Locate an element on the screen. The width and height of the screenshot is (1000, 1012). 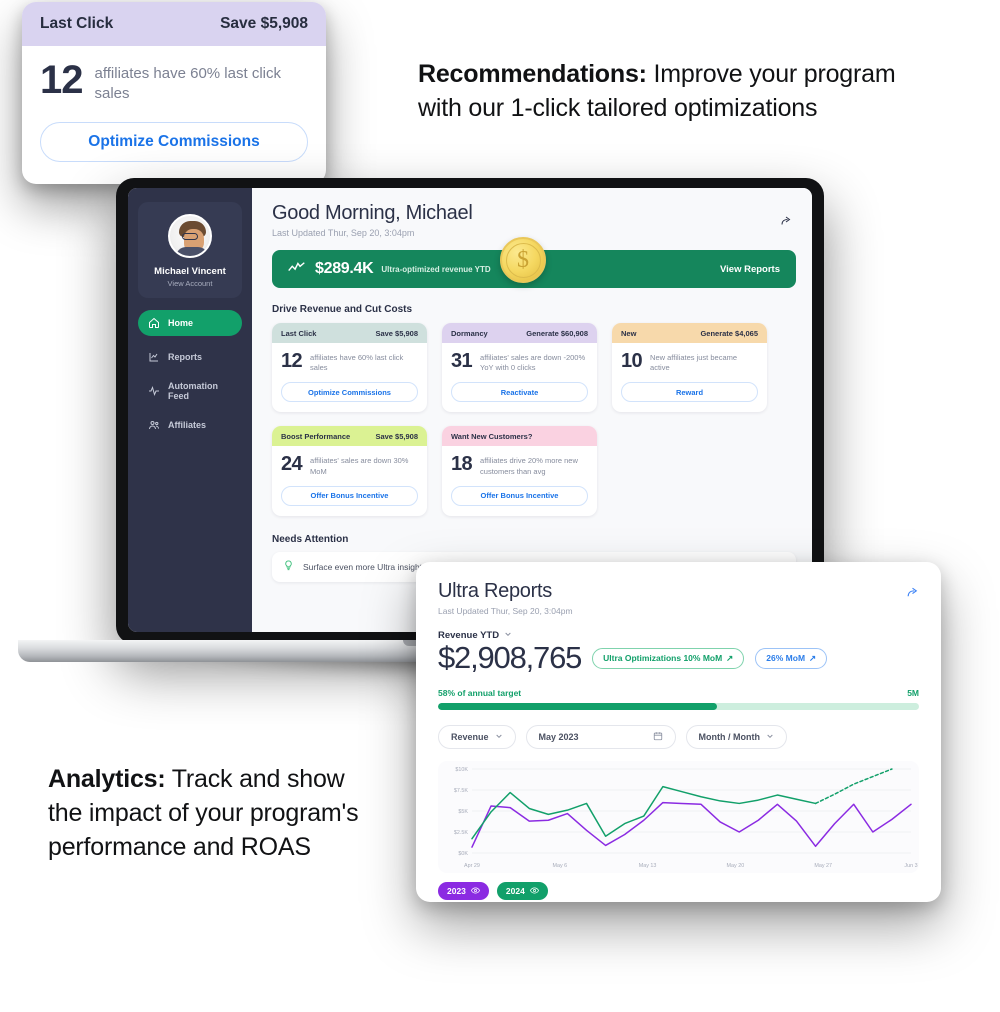
sidebar-item-label: Affiliates is located at coordinates (187, 425).